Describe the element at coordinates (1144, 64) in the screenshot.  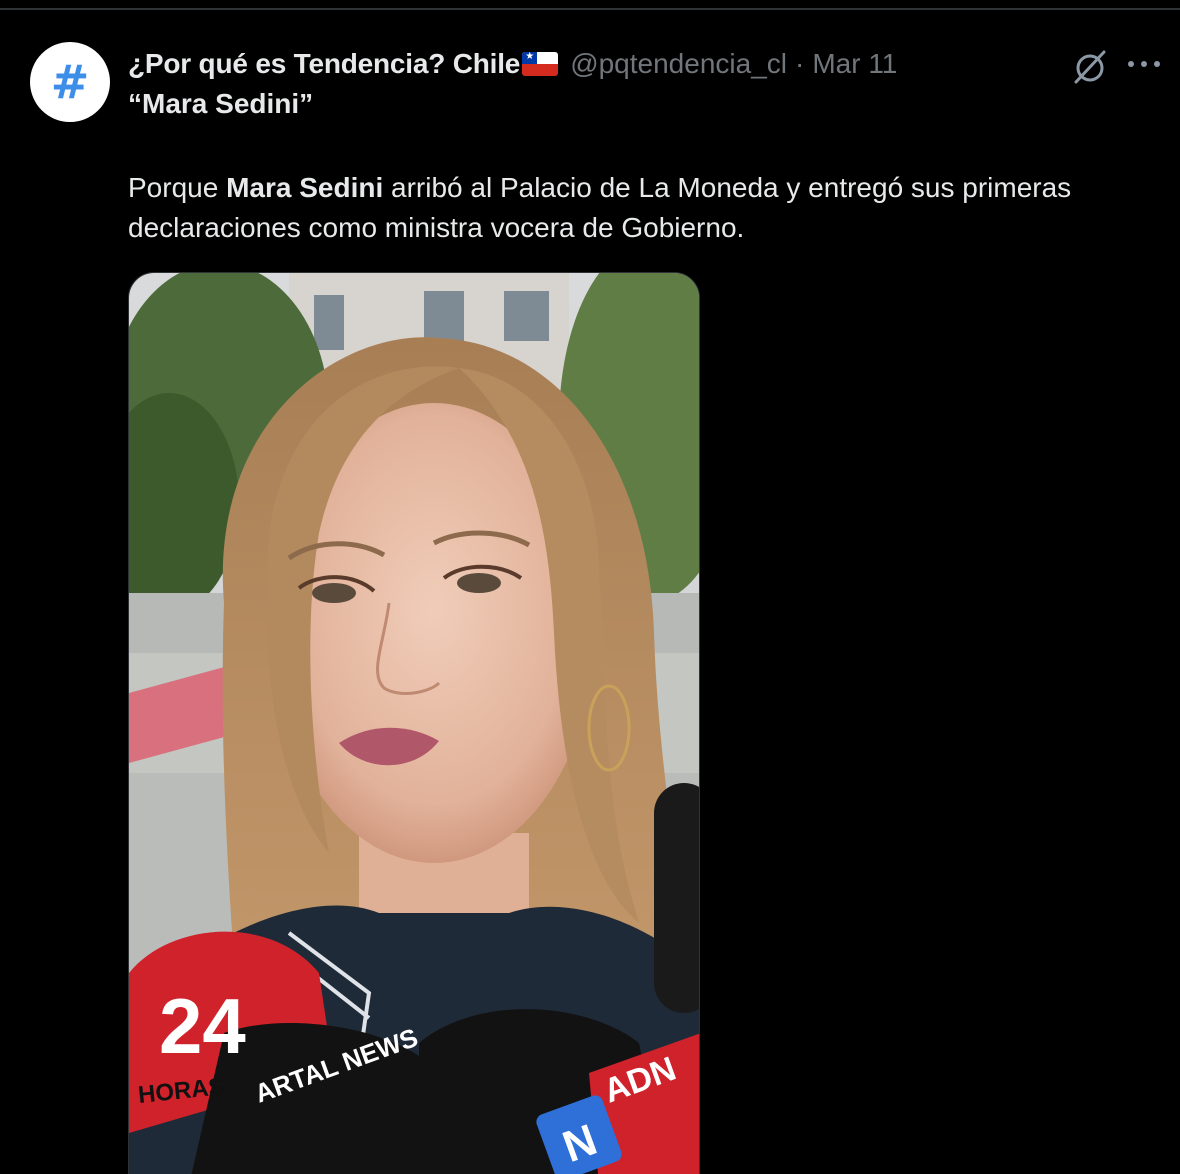
I see `more-options-icon` at that location.